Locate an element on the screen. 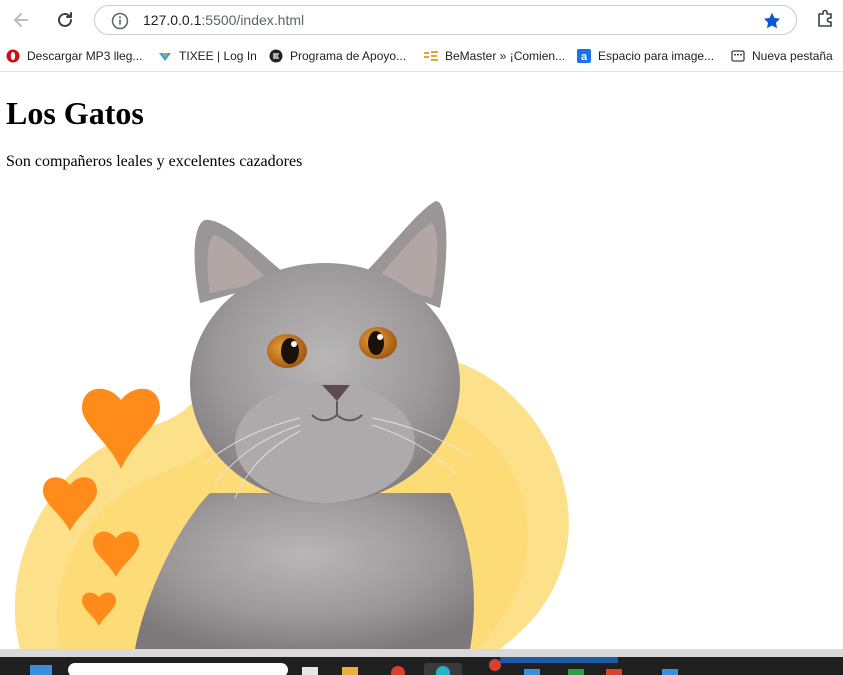 The width and height of the screenshot is (843, 675). cat-left-eye is located at coordinates (287, 351).